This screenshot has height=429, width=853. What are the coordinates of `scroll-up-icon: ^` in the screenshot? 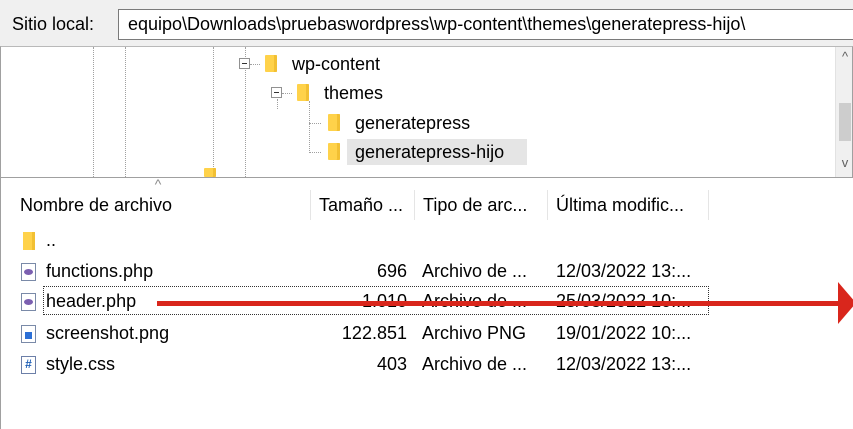 It's located at (845, 57).